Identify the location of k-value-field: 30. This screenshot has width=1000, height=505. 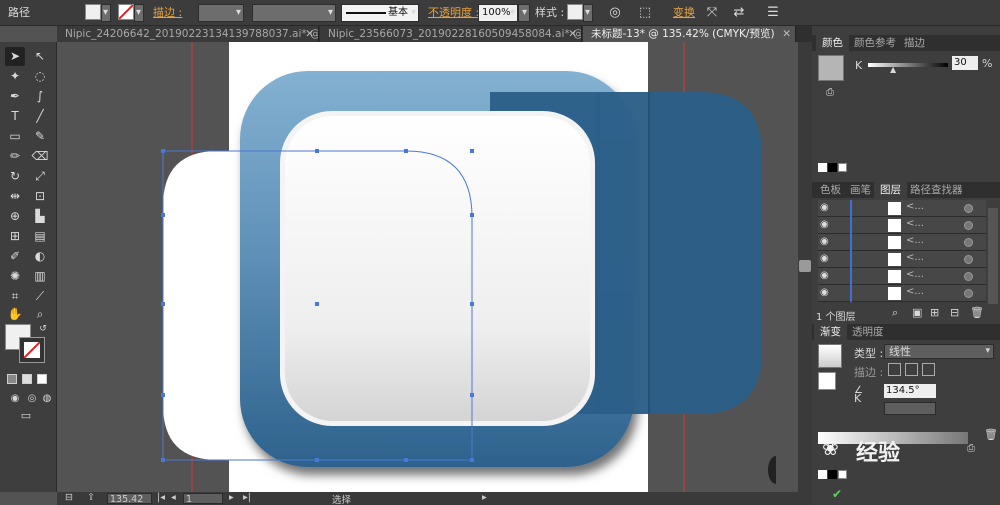
(965, 63).